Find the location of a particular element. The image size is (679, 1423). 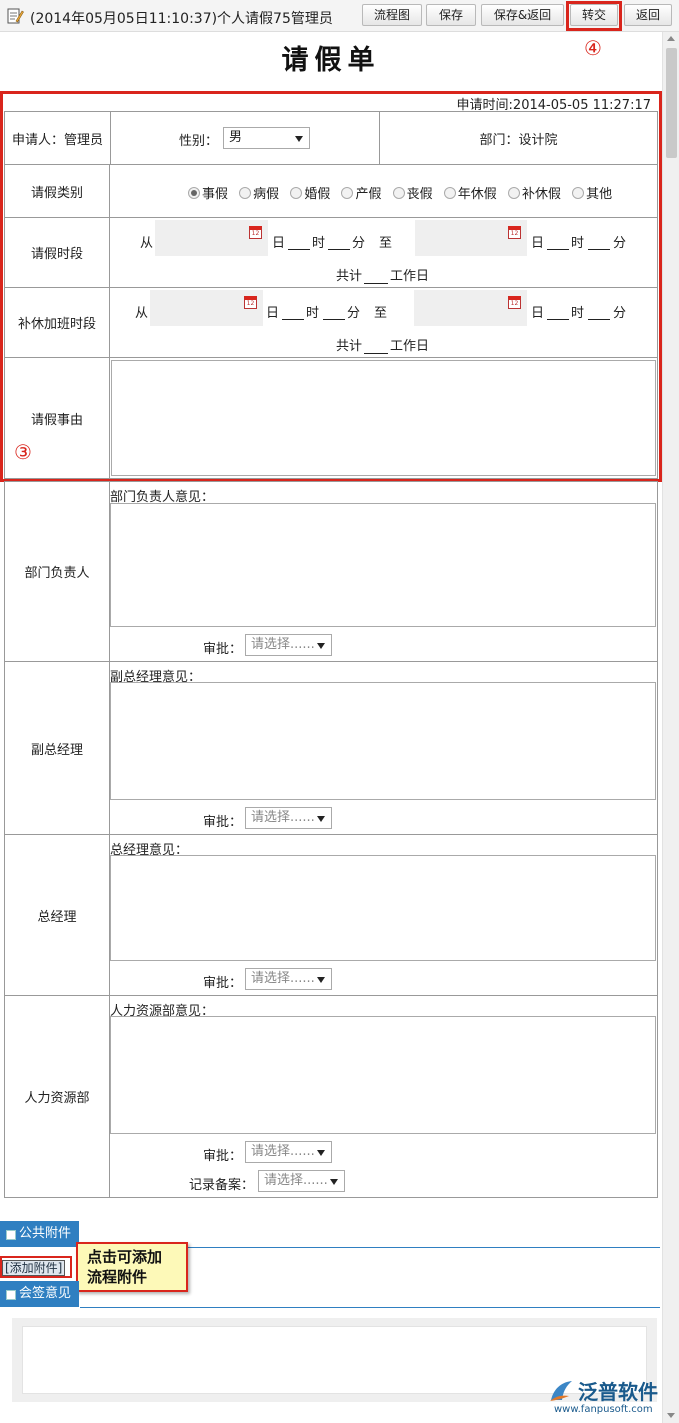

leave-type-option: 年休假 is located at coordinates (470, 194).